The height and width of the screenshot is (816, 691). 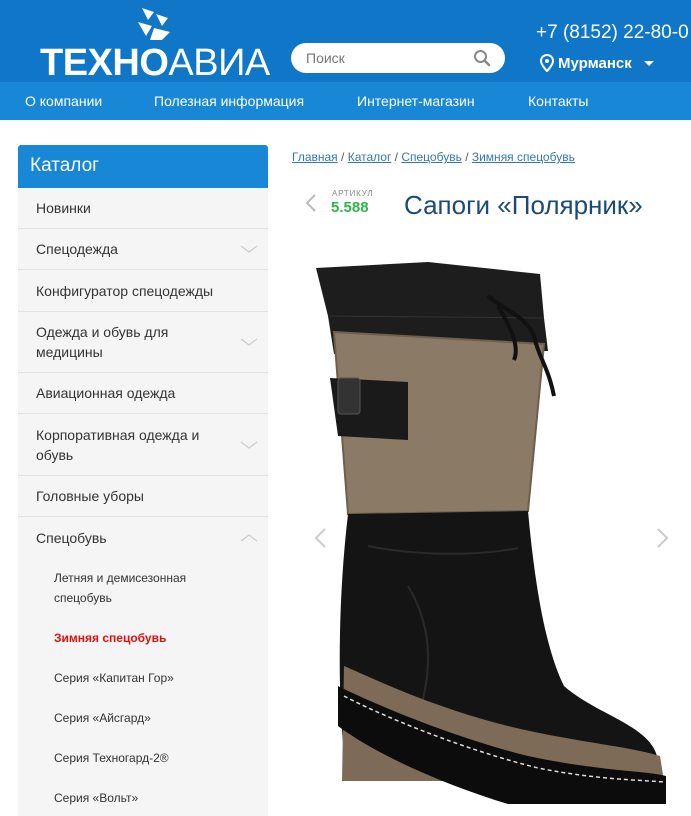 I want to click on sidebar-subitem-icegard: Серия «Айсгард», so click(x=143, y=718).